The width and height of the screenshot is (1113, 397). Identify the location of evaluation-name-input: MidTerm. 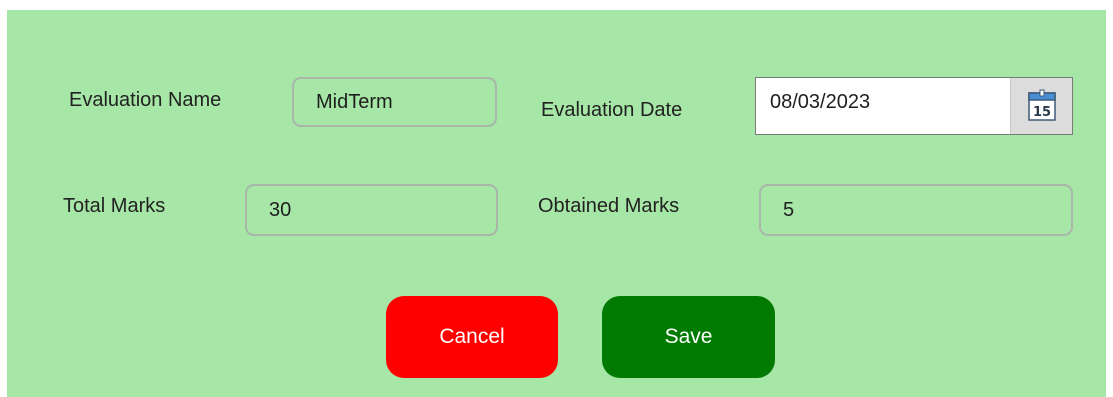
(394, 102).